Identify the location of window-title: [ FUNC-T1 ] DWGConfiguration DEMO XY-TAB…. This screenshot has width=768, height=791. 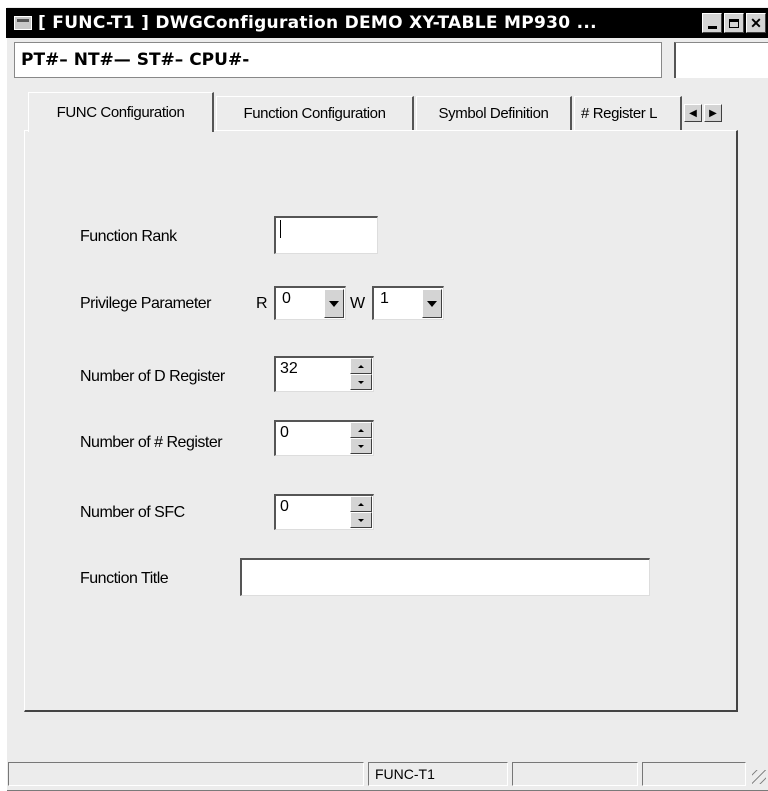
(317, 23).